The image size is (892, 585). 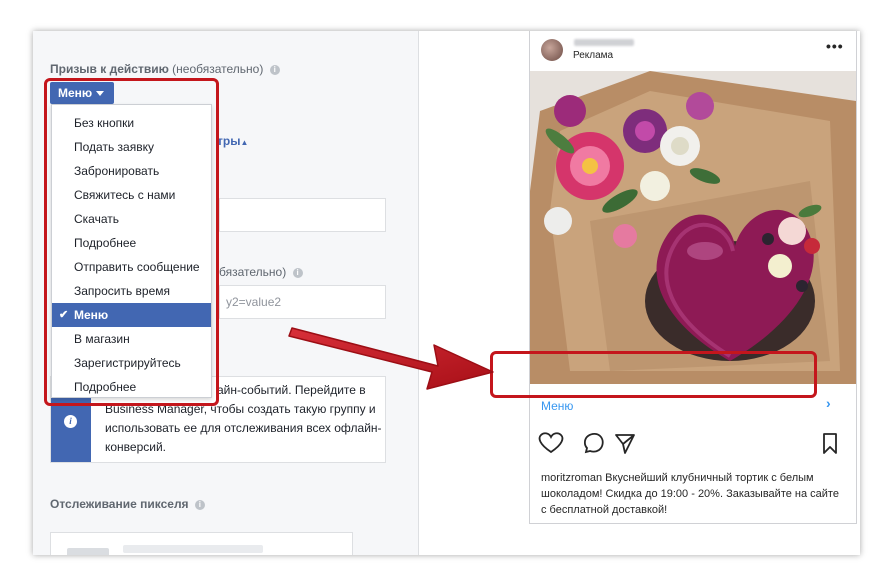 What do you see at coordinates (835, 46) in the screenshot?
I see `more-options-icon: •••` at bounding box center [835, 46].